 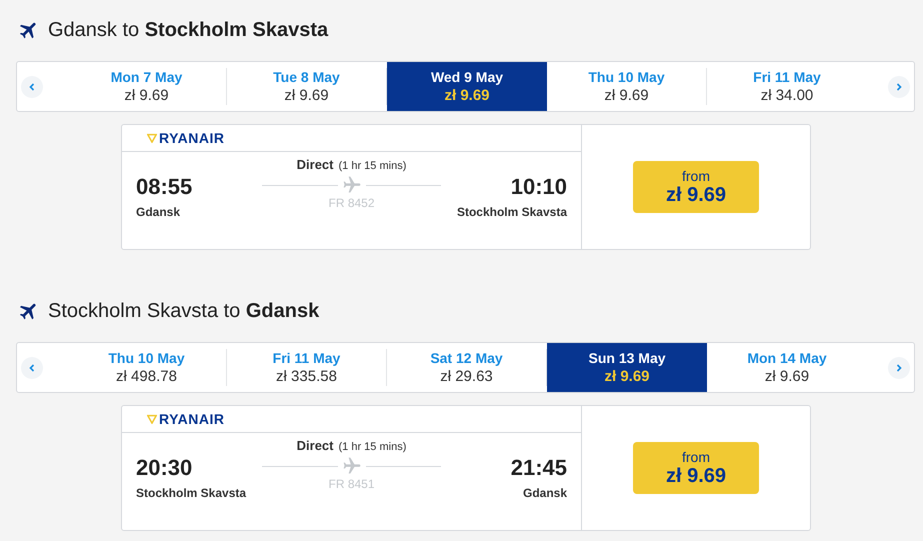 What do you see at coordinates (188, 30) in the screenshot?
I see `journey-title: Gdansk to Stockholm Skavsta` at bounding box center [188, 30].